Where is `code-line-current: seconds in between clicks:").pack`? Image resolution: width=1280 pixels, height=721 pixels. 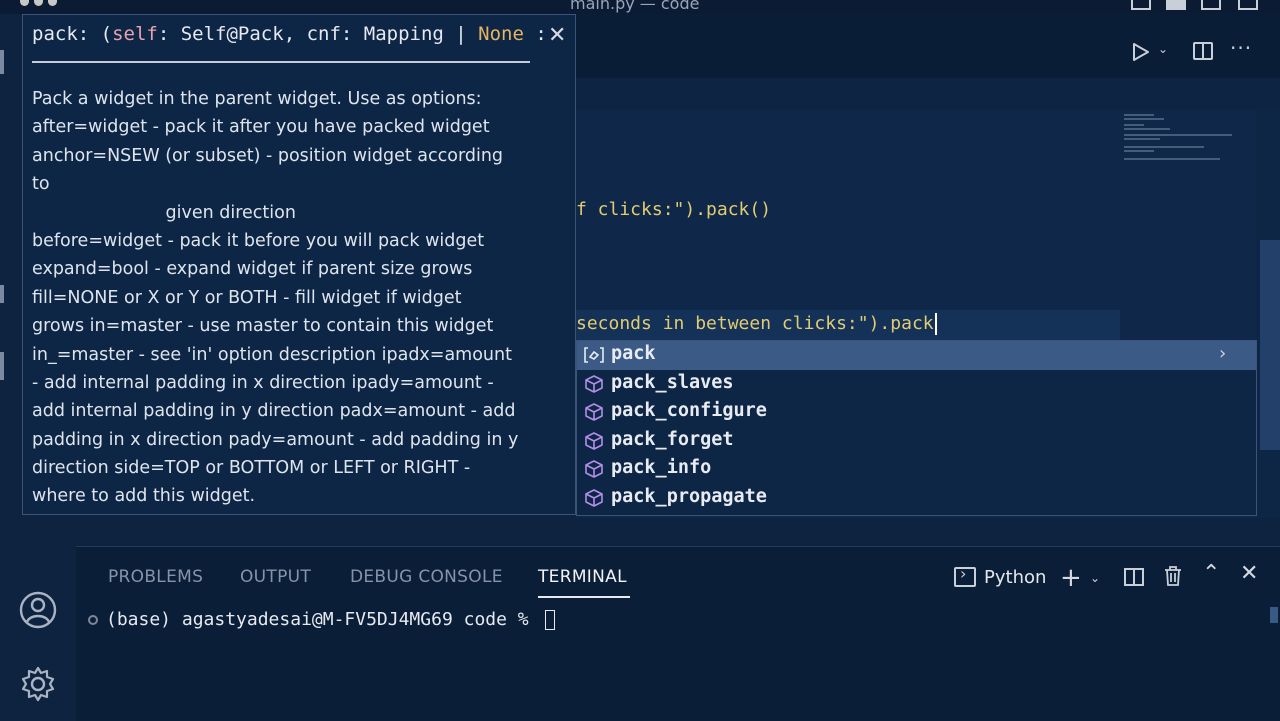 code-line-current: seconds in between clicks:").pack is located at coordinates (756, 324).